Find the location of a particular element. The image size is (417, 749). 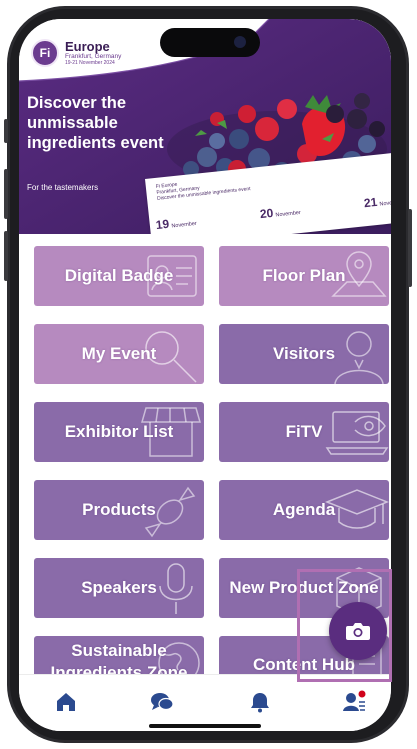

silent-switch is located at coordinates (6, 131).